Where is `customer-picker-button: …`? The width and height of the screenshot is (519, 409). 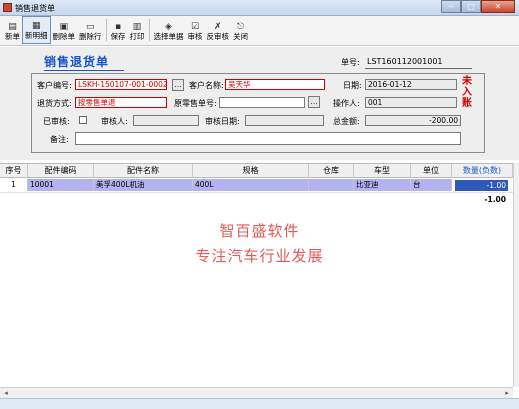 customer-picker-button: … is located at coordinates (178, 85).